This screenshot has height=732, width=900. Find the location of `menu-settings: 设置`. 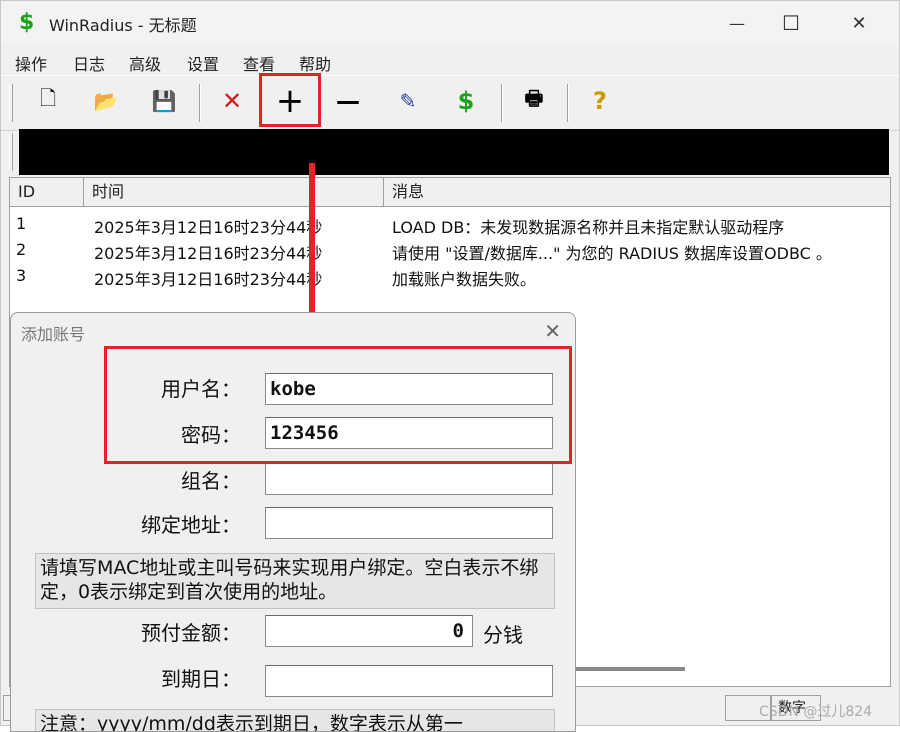

menu-settings: 设置 is located at coordinates (203, 63).